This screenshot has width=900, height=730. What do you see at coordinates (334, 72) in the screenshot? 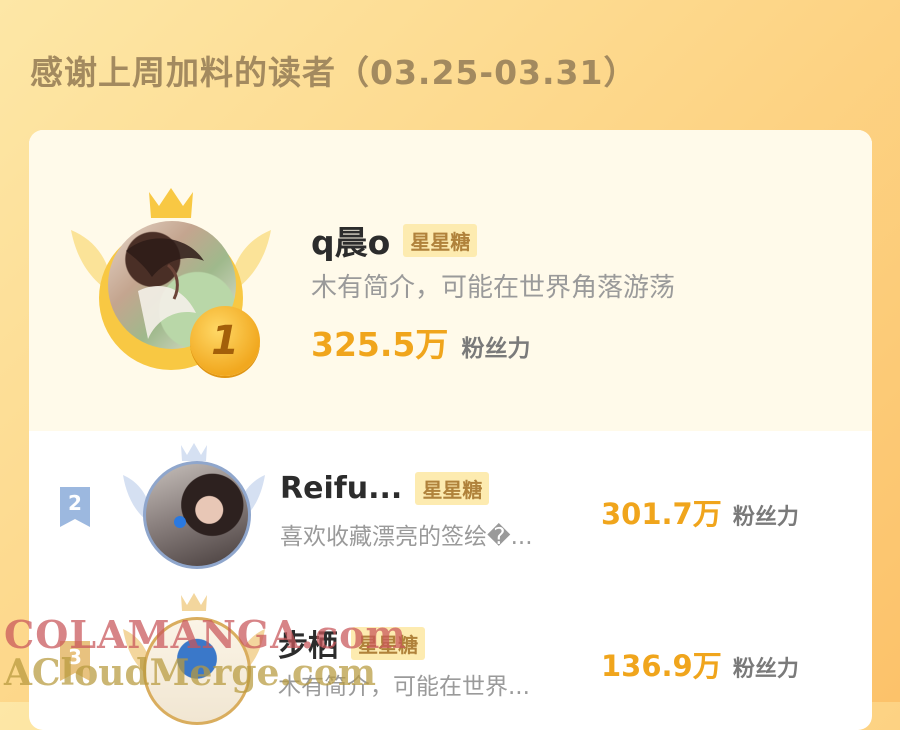
I see `page-title: 感谢上周加料的读者（03.25-03.31）` at bounding box center [334, 72].